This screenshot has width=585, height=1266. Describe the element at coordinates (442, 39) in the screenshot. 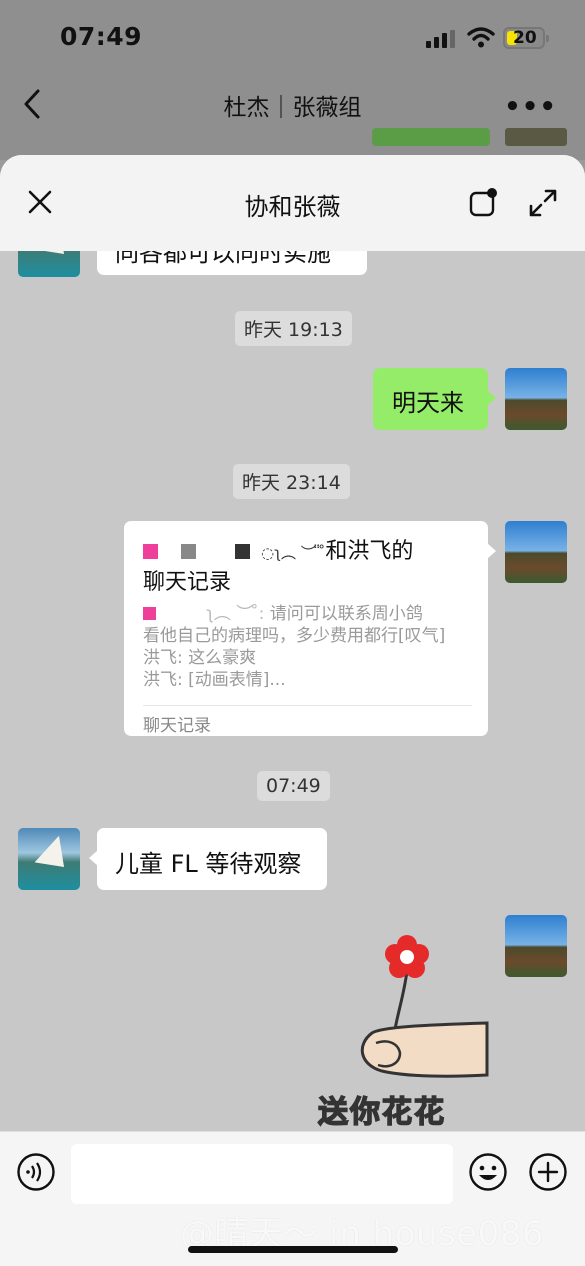

I see `signal-icon` at that location.